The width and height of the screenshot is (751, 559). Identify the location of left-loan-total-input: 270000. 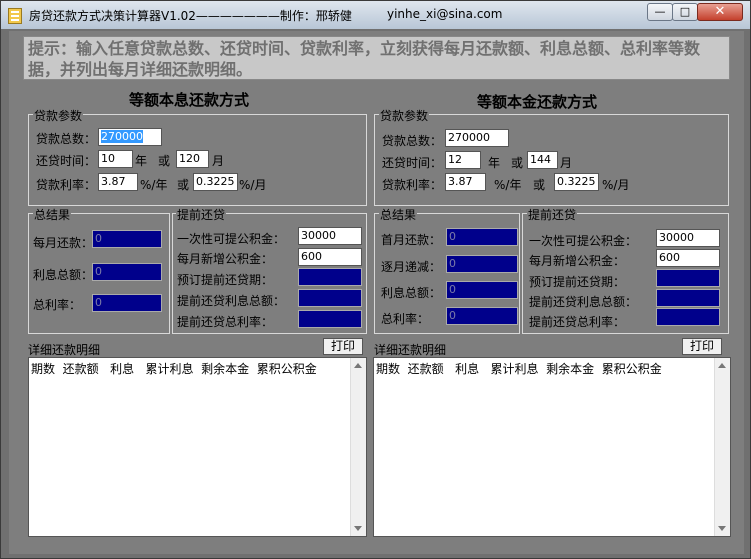
(130, 137).